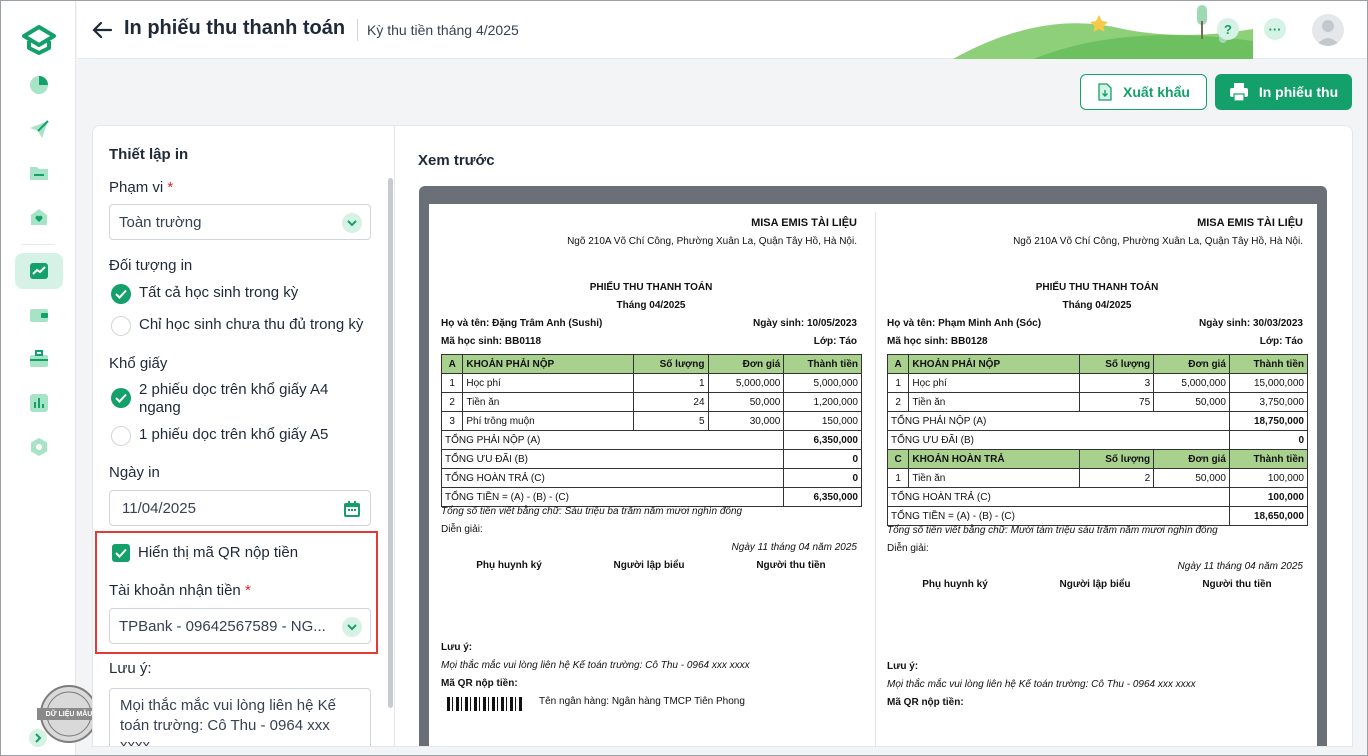 This screenshot has height=756, width=1368. What do you see at coordinates (39, 85) in the screenshot?
I see `dashboard-icon` at bounding box center [39, 85].